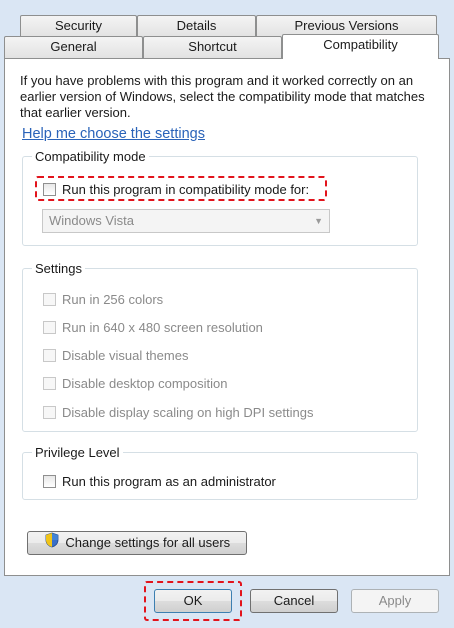 This screenshot has height=628, width=454. Describe the element at coordinates (186, 221) in the screenshot. I see `os-select: Windows Vista ▼` at that location.